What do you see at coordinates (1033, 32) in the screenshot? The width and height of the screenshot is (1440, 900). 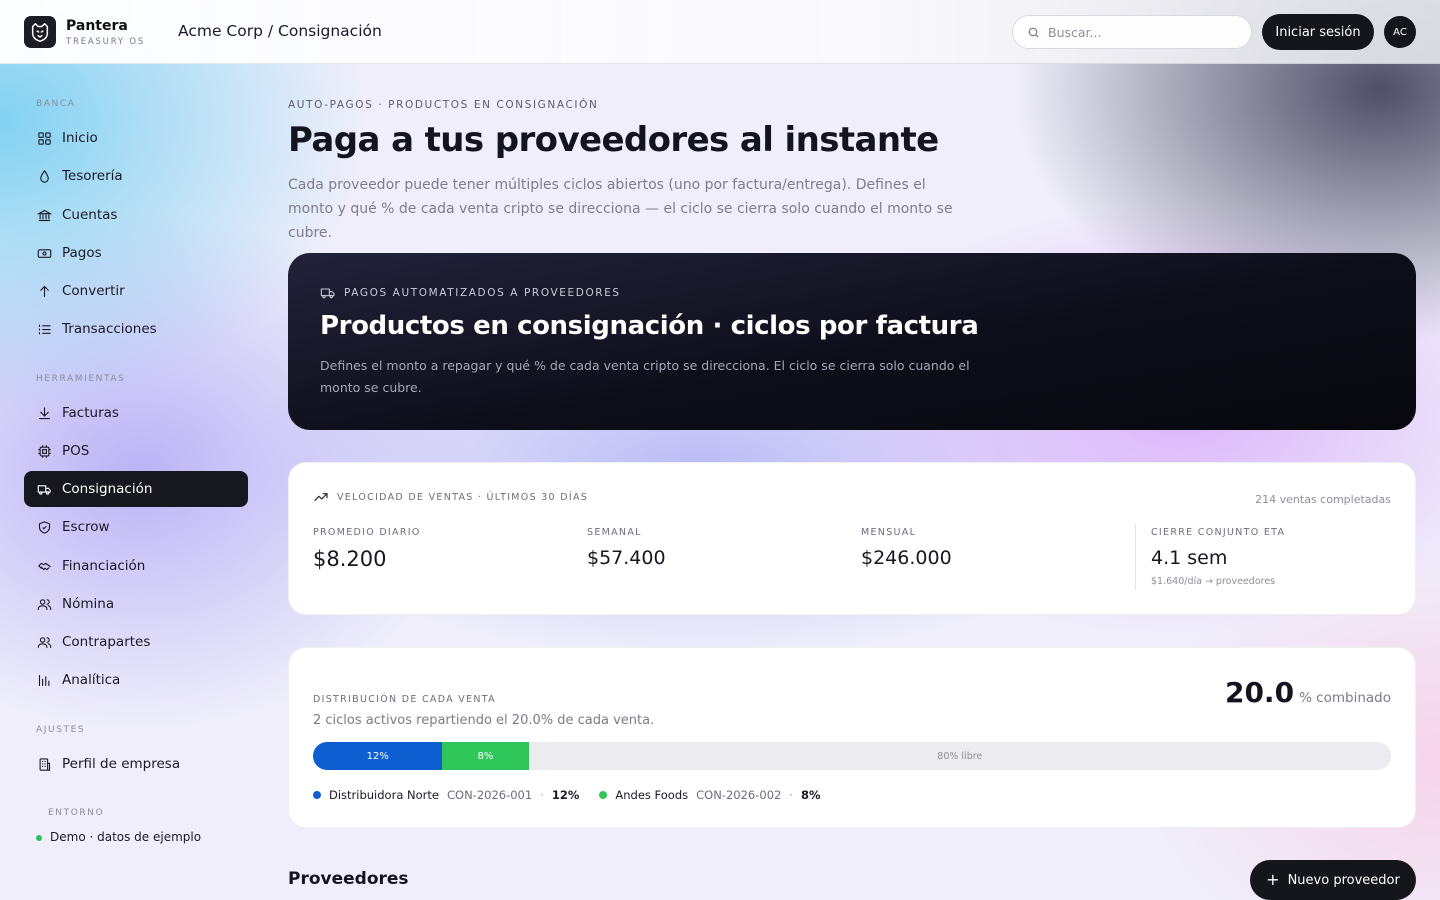 I see `search-icon` at bounding box center [1033, 32].